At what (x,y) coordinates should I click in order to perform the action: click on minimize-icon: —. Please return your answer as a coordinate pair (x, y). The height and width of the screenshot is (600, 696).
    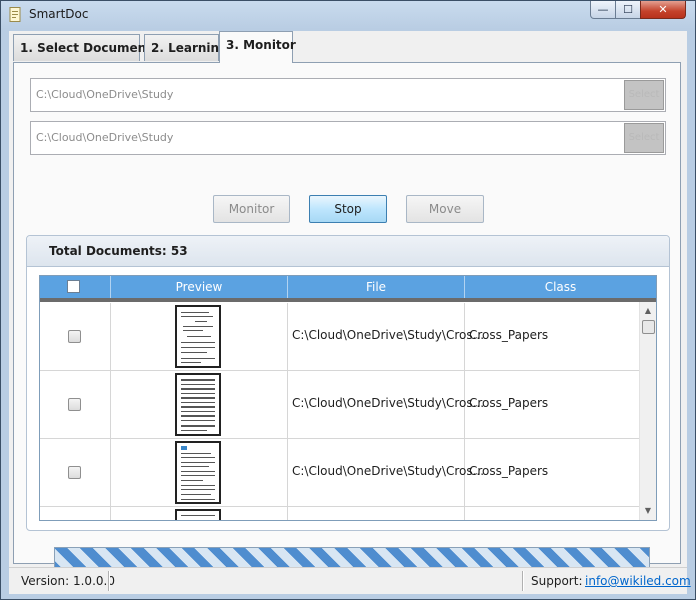
    Looking at the image, I should click on (603, 9).